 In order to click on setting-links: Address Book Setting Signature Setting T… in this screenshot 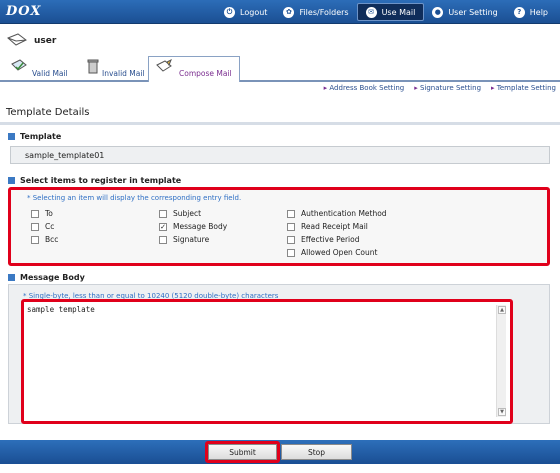, I will do `click(440, 88)`.